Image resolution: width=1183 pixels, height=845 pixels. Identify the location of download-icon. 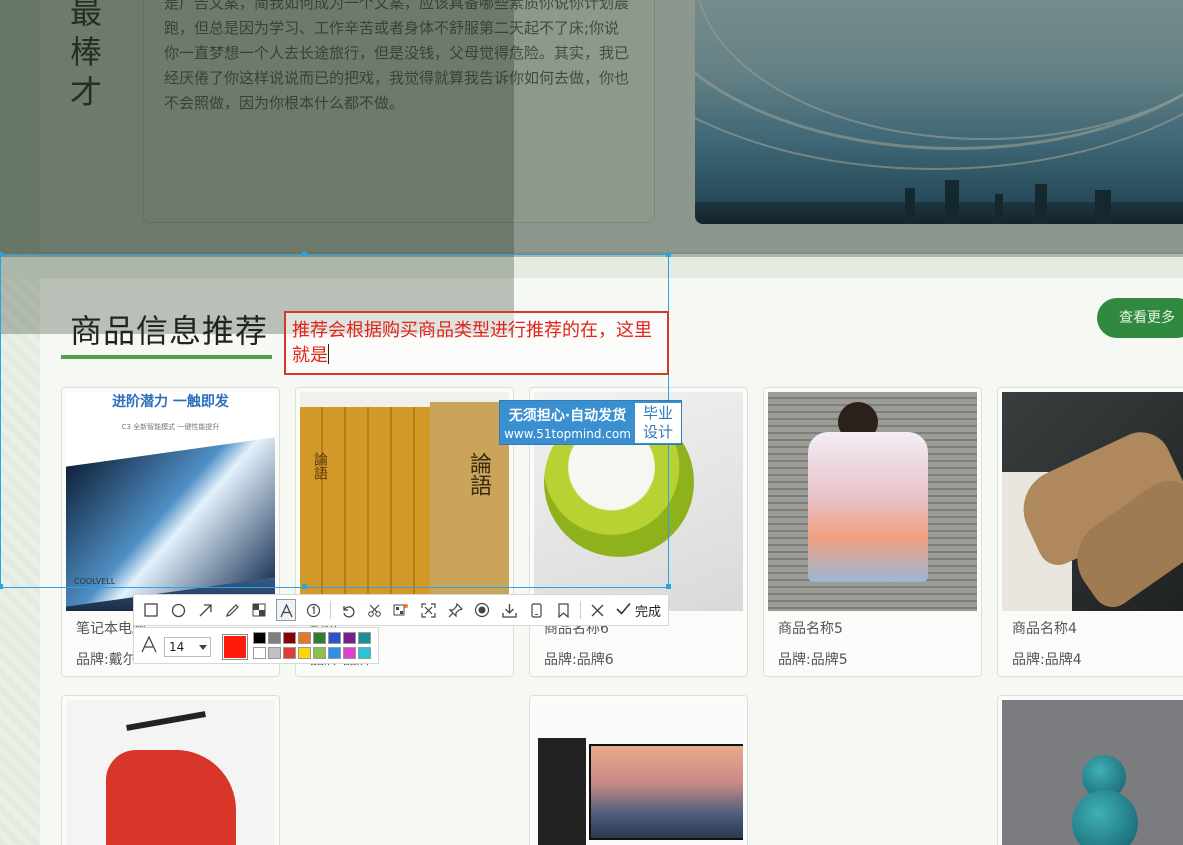
(509, 610).